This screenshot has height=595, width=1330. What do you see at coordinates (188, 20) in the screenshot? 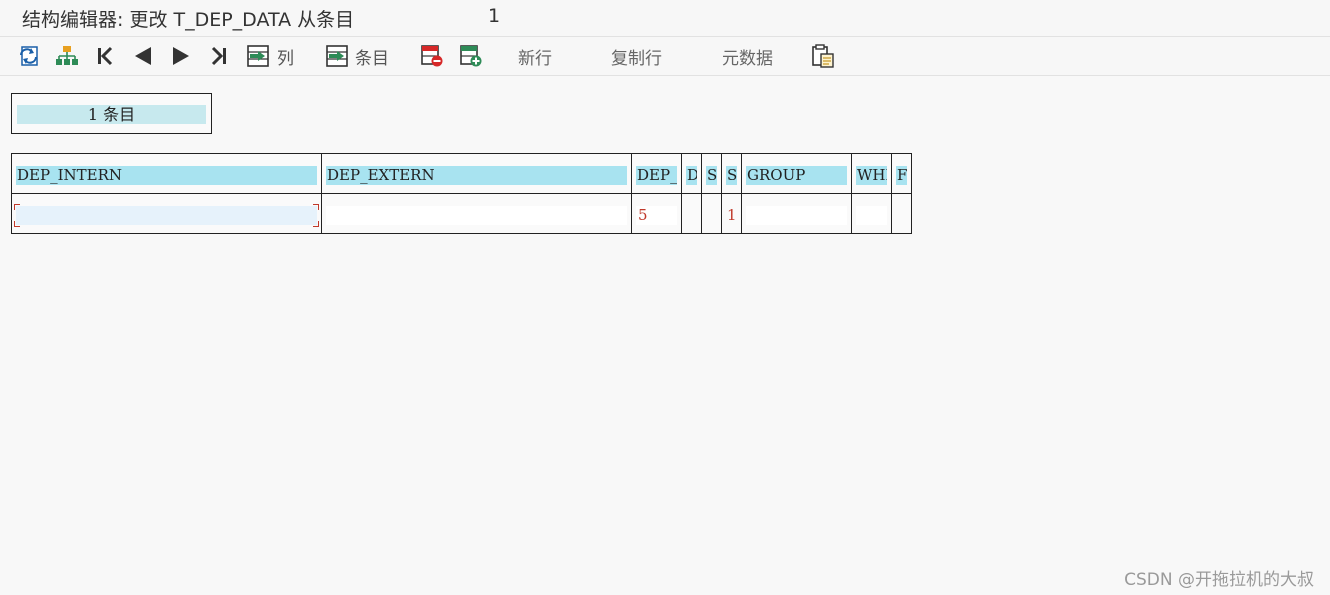
I see `window-title: 结构编辑器: 更改 T_DEP_DATA 从条目` at bounding box center [188, 20].